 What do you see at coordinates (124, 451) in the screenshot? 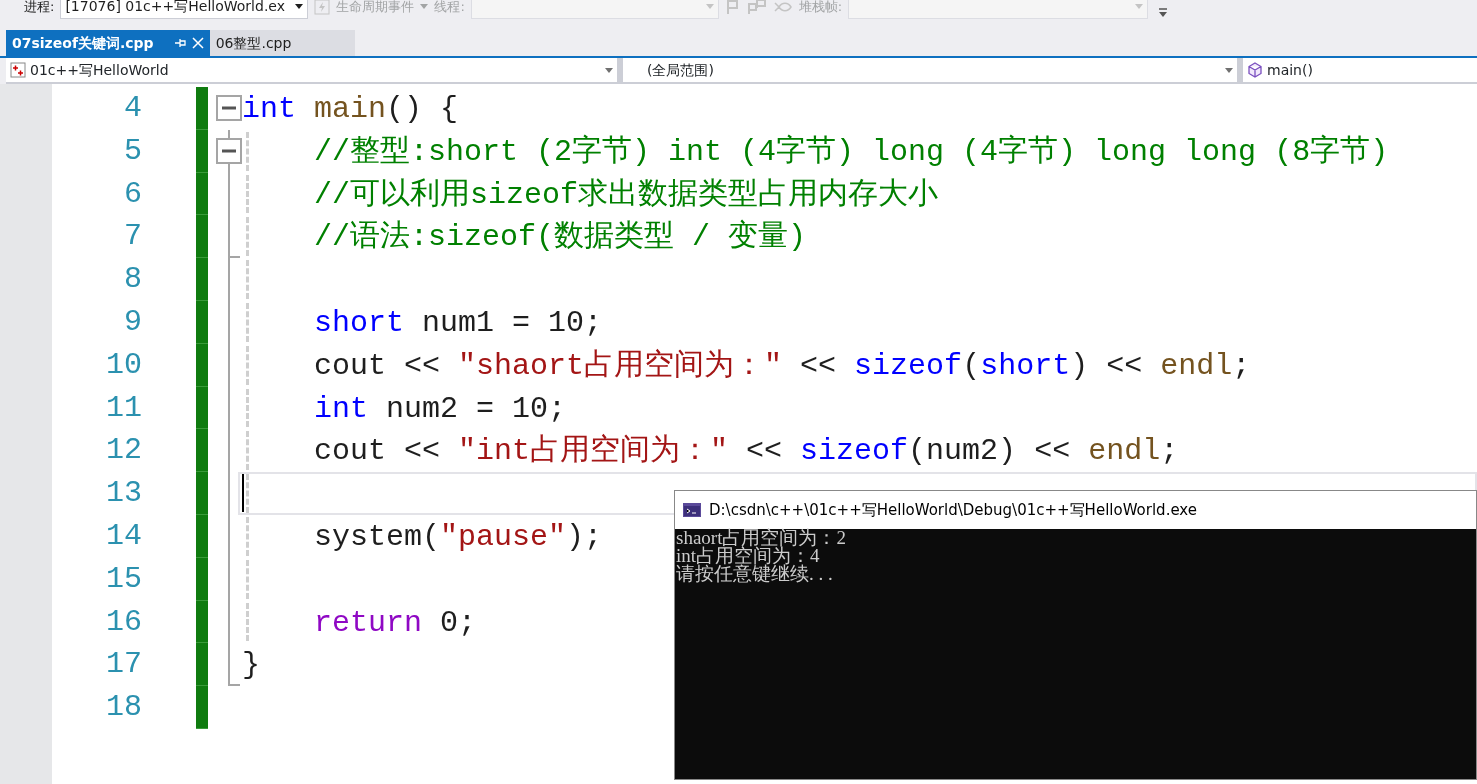
I see `line-number: 12` at bounding box center [124, 451].